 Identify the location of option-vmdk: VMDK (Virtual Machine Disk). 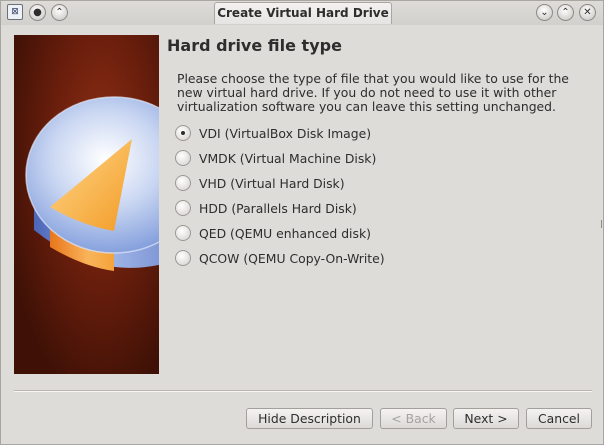
(275, 158).